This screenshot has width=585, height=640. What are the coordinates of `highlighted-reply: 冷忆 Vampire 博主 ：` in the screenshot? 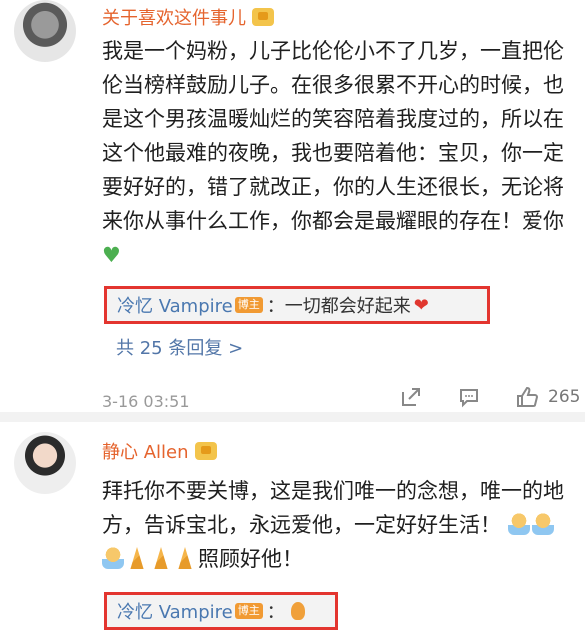 It's located at (221, 611).